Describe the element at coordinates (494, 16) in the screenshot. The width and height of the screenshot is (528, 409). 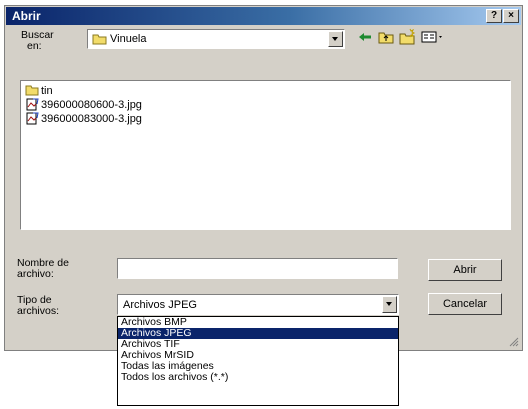
I see `help-button: ?` at that location.